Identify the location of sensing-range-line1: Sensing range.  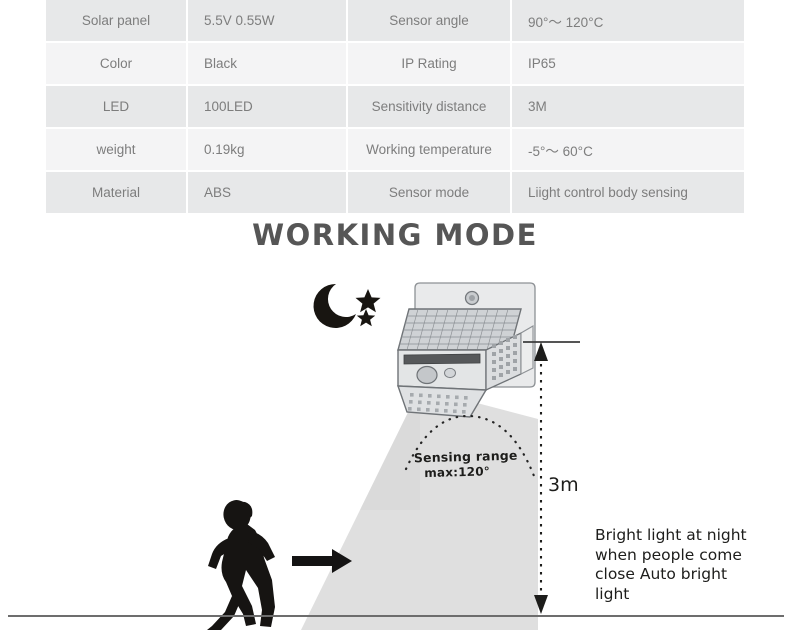
(465, 456).